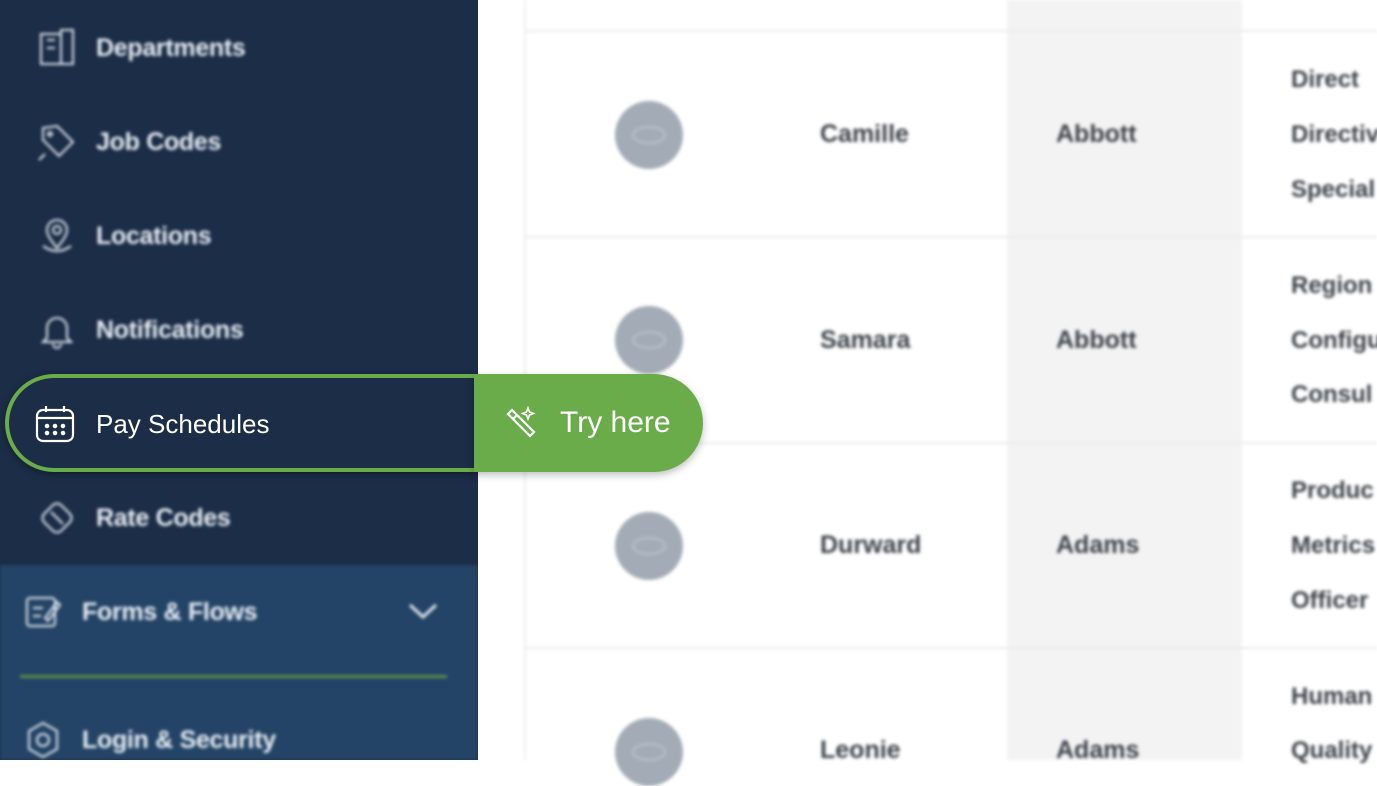  I want to click on first-name-cell: Leonie, so click(860, 750).